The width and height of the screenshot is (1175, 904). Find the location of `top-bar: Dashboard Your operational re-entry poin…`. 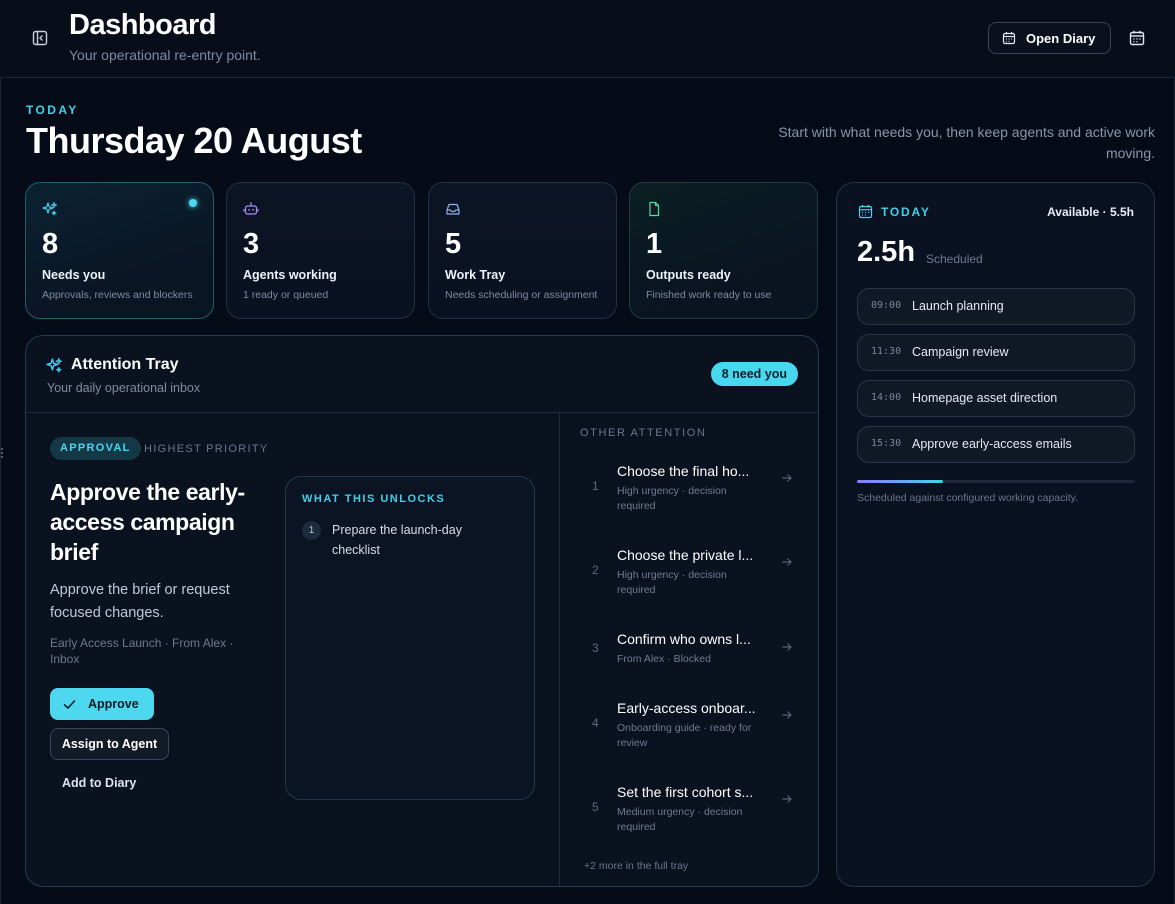

top-bar: Dashboard Your operational re-entry poin… is located at coordinates (587, 39).